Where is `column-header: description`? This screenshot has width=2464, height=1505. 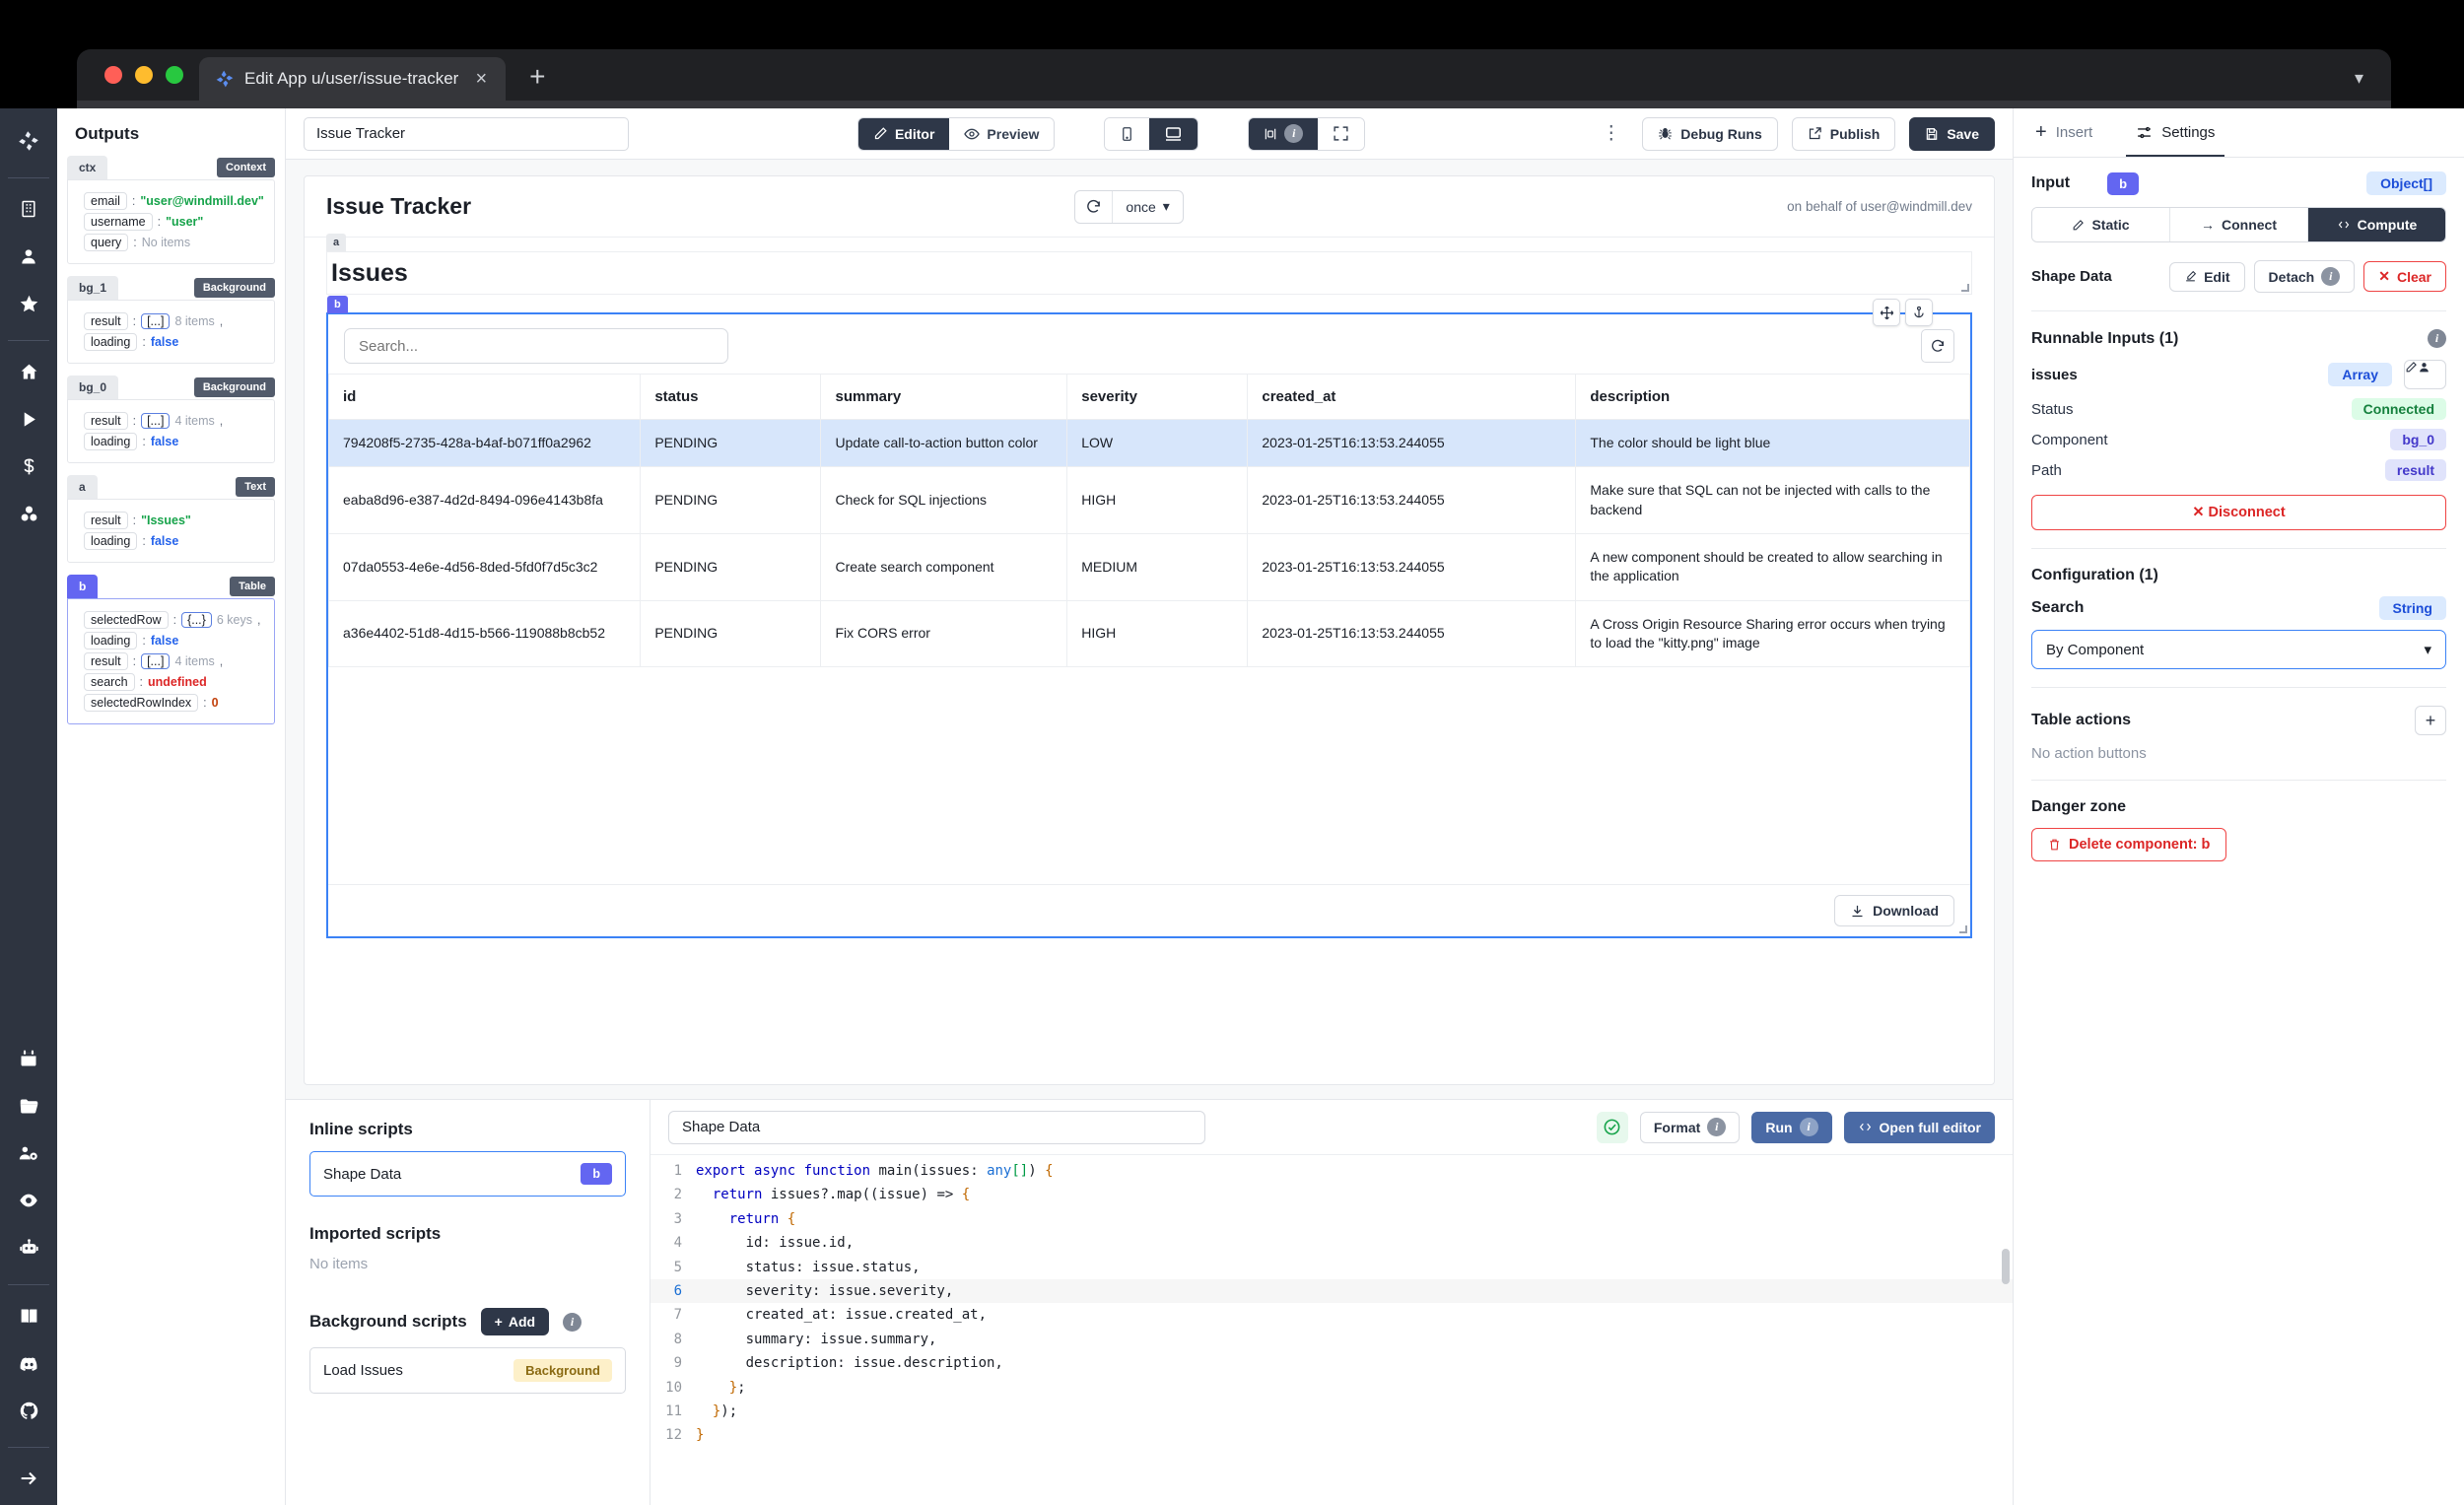
column-header: description is located at coordinates (1772, 397).